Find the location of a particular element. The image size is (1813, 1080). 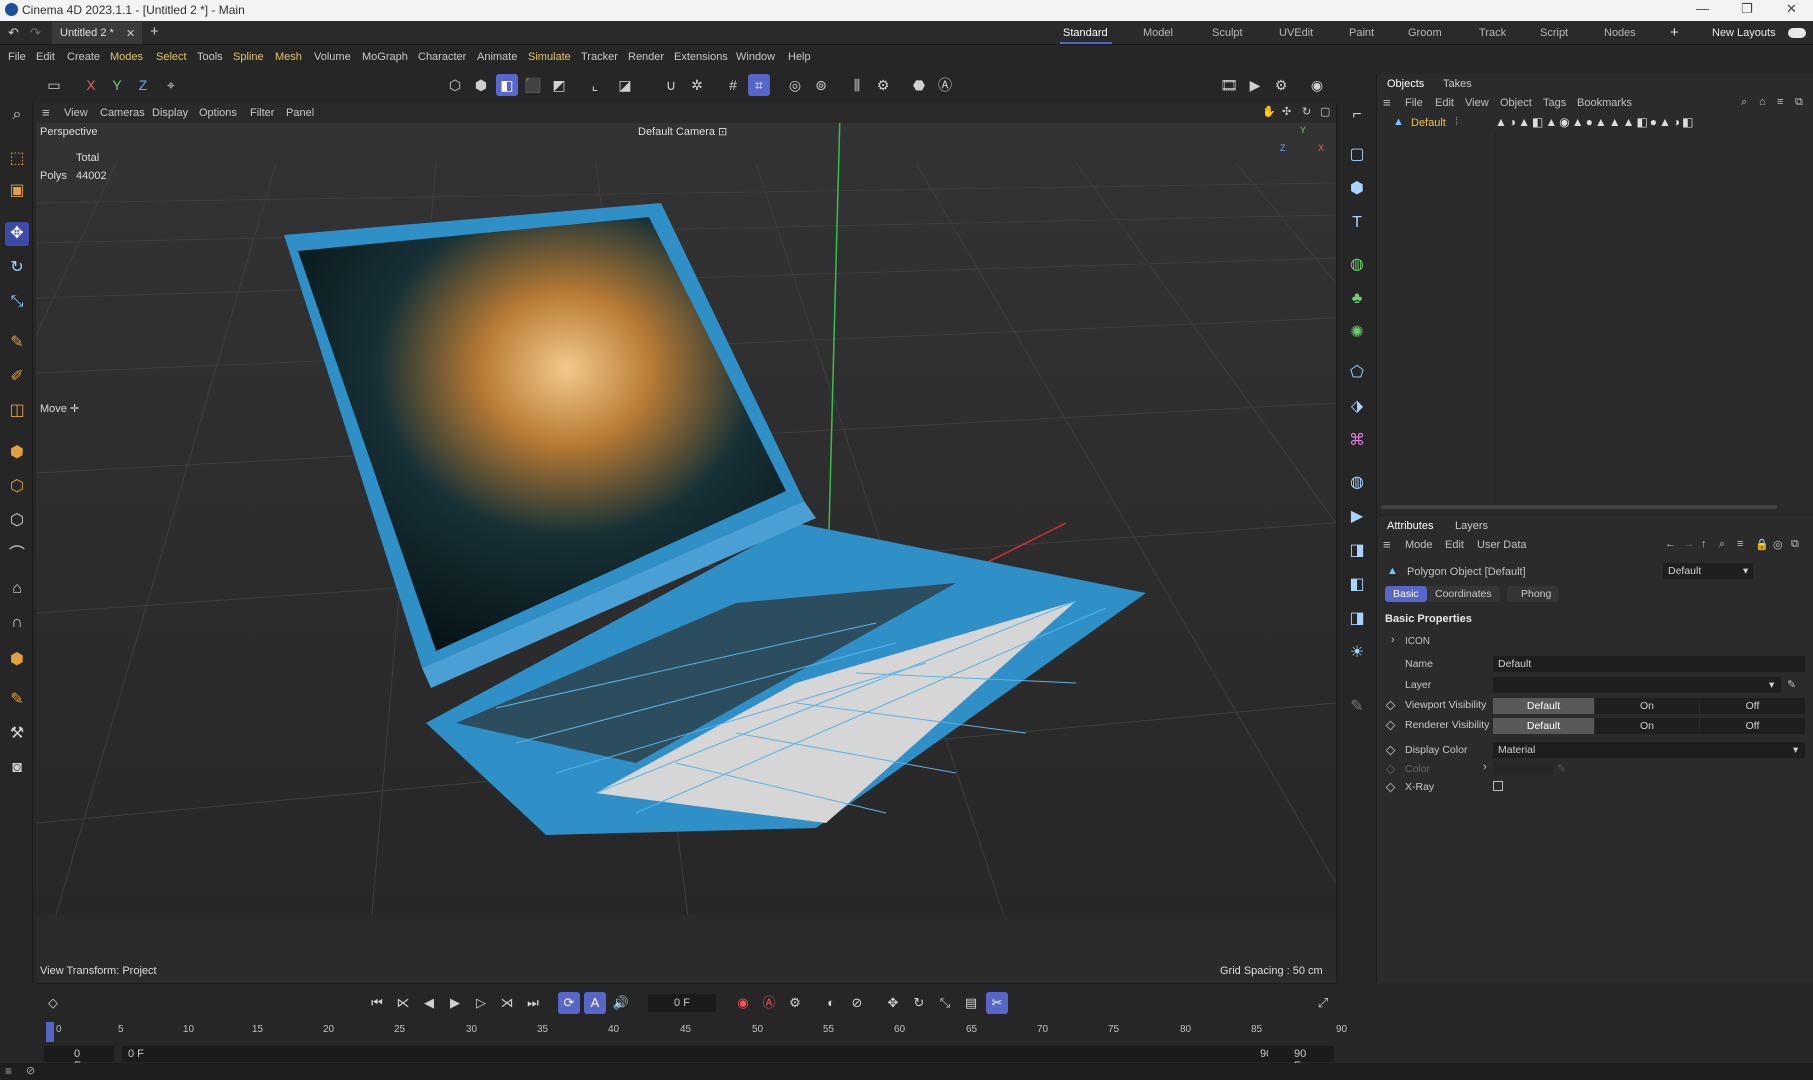

pan-view-icon: ✋ is located at coordinates (1269, 111).